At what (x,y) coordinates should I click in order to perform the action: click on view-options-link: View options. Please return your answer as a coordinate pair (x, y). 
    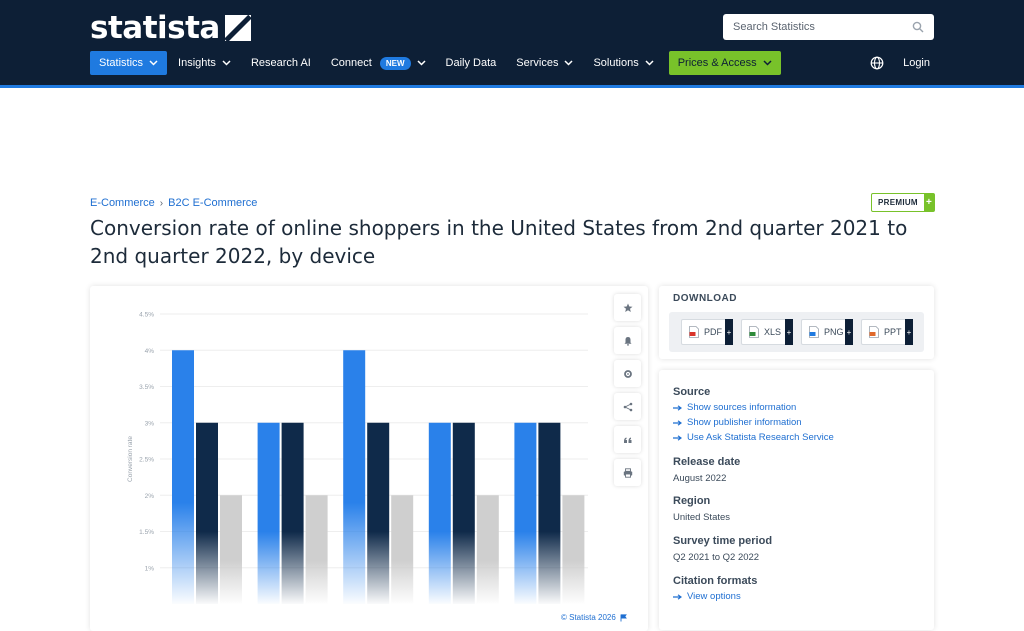
    Looking at the image, I should click on (707, 596).